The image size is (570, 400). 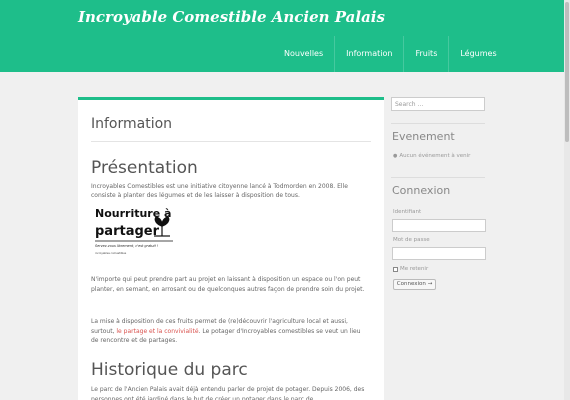 What do you see at coordinates (439, 253) in the screenshot?
I see `password-field` at bounding box center [439, 253].